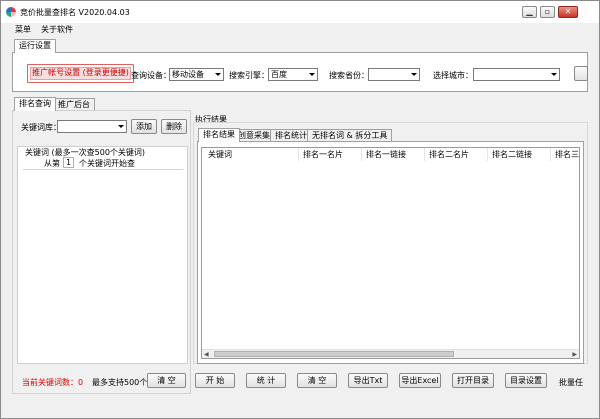 The image size is (600, 419). What do you see at coordinates (473, 380) in the screenshot?
I see `open-dir-button: 打开目录` at bounding box center [473, 380].